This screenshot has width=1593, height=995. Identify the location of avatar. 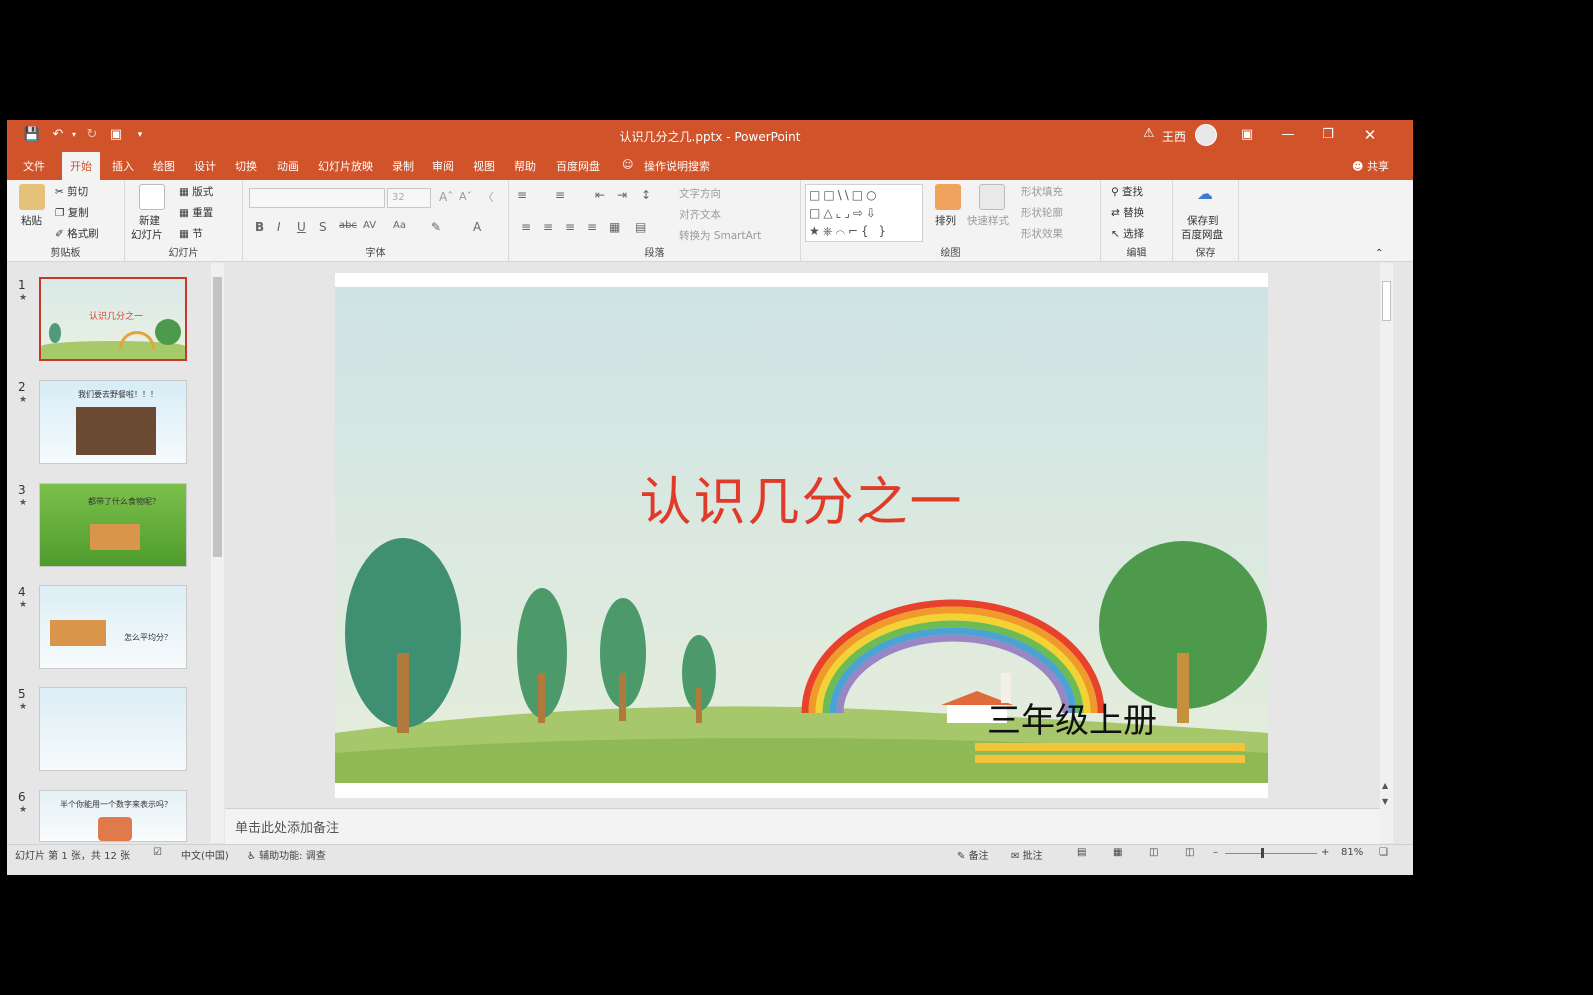
(1206, 135).